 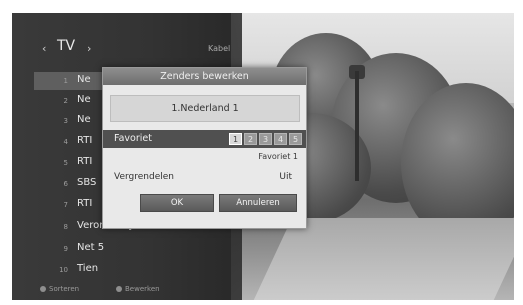 What do you see at coordinates (133, 270) in the screenshot?
I see `channel-row: 10 Tien` at bounding box center [133, 270].